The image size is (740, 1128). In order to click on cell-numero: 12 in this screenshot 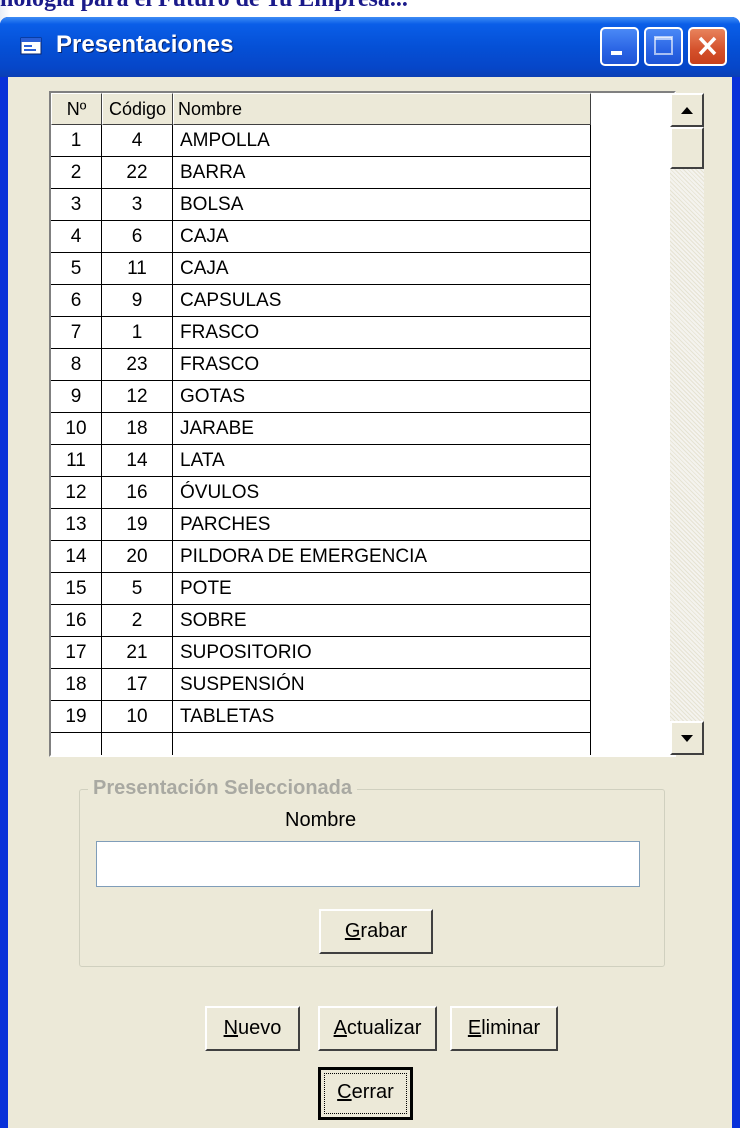, I will do `click(76, 493)`.